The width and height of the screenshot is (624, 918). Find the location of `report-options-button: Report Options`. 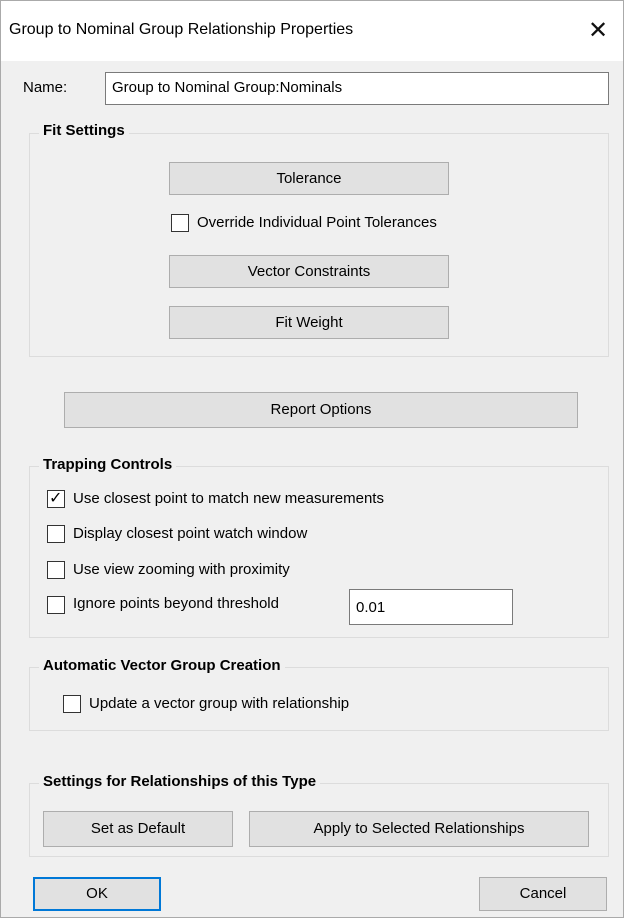

report-options-button: Report Options is located at coordinates (321, 410).